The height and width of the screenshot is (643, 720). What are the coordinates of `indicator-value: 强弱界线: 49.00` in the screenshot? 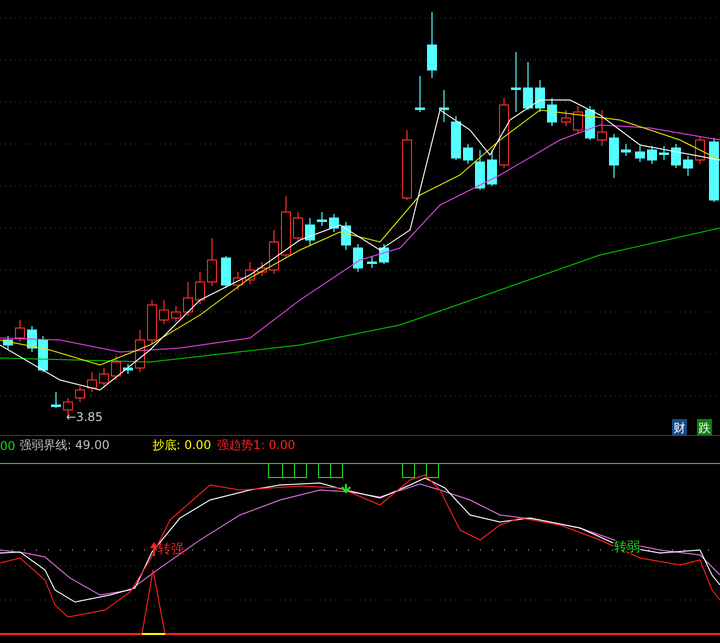 It's located at (64, 445).